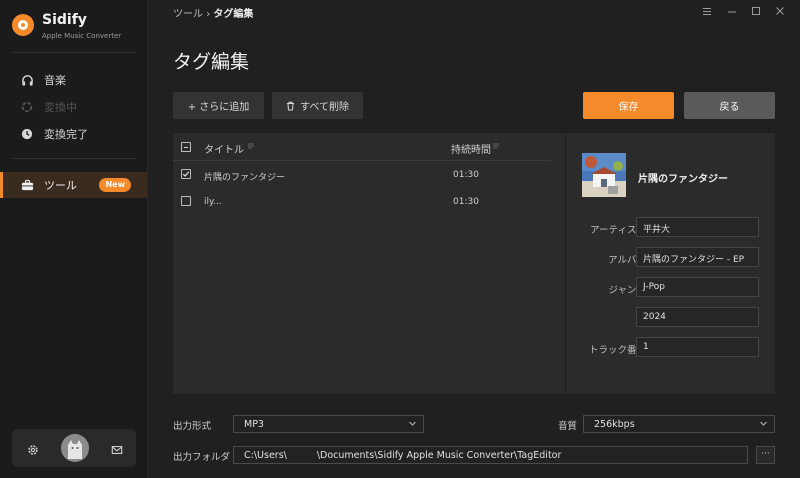 The height and width of the screenshot is (478, 800). I want to click on avatar-cat-icon, so click(75, 448).